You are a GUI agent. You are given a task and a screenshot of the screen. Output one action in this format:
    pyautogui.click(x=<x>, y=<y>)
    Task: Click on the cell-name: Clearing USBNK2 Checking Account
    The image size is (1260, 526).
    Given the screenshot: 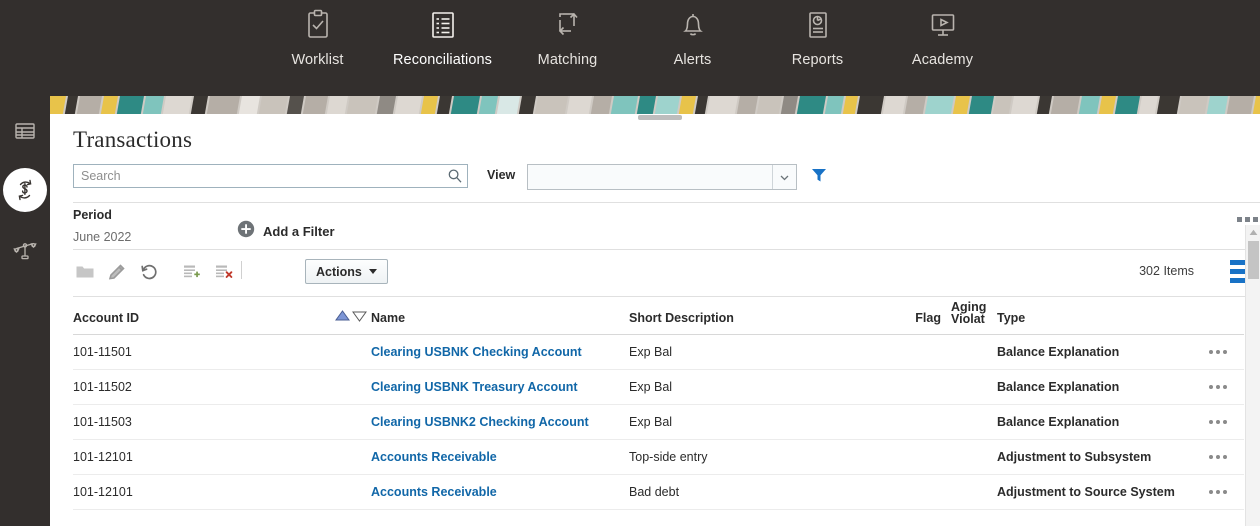 What is the action you would take?
    pyautogui.click(x=500, y=422)
    